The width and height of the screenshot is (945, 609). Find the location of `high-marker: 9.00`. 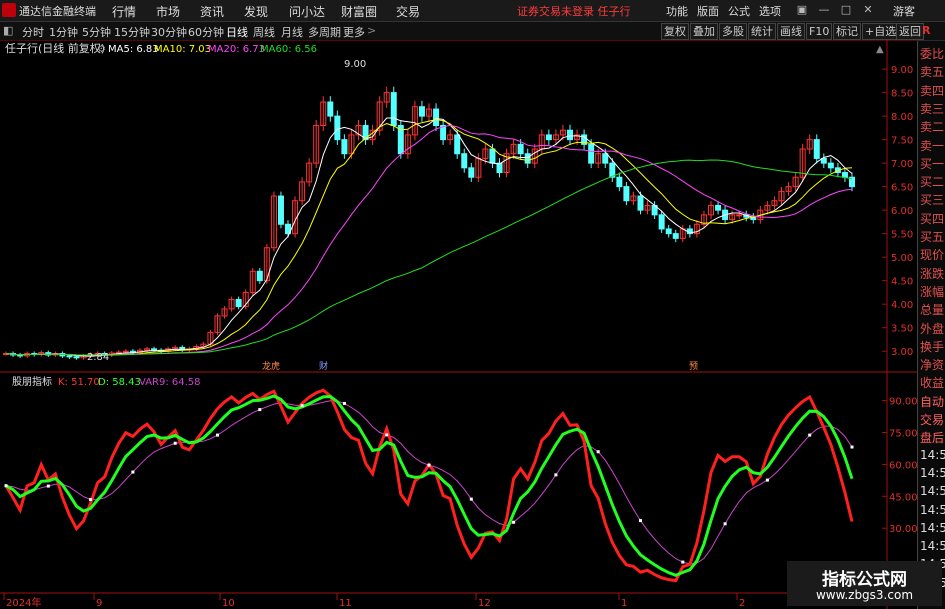

high-marker: 9.00 is located at coordinates (355, 64).